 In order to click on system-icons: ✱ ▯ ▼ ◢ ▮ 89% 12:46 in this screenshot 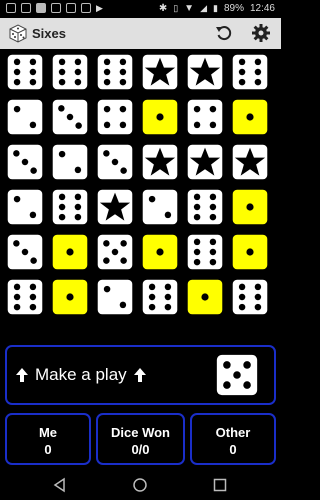, I will do `click(217, 8)`.